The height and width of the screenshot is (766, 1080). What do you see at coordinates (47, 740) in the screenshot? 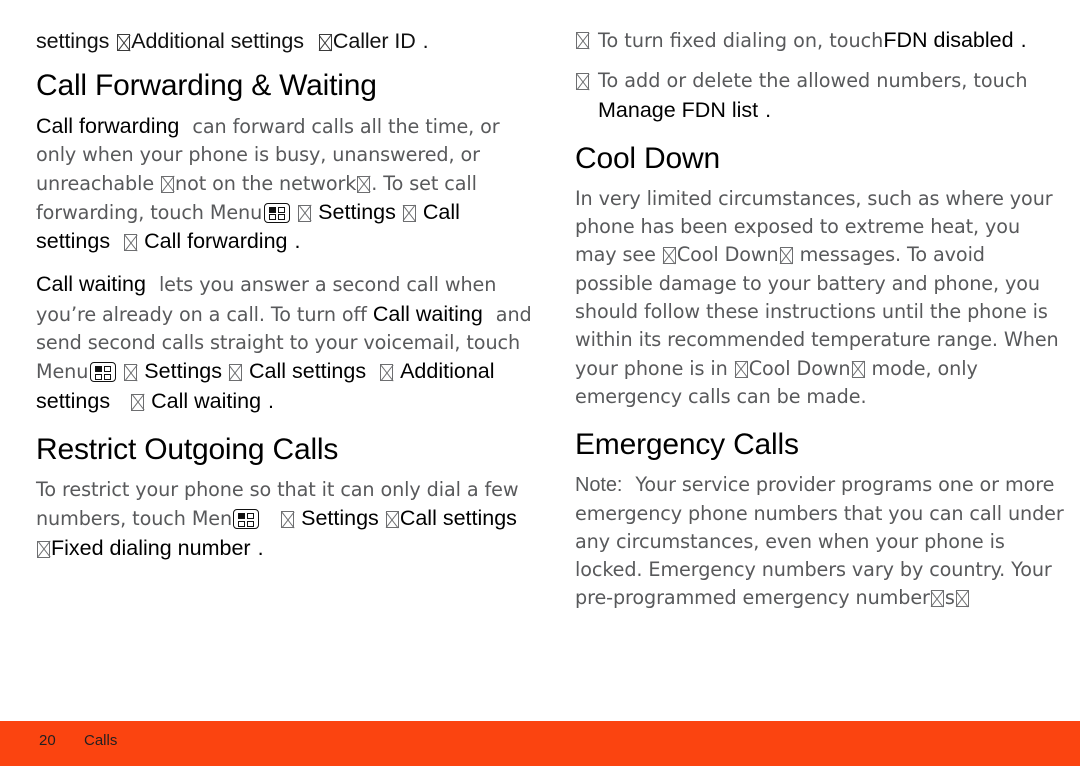
I see `page-number: 20` at bounding box center [47, 740].